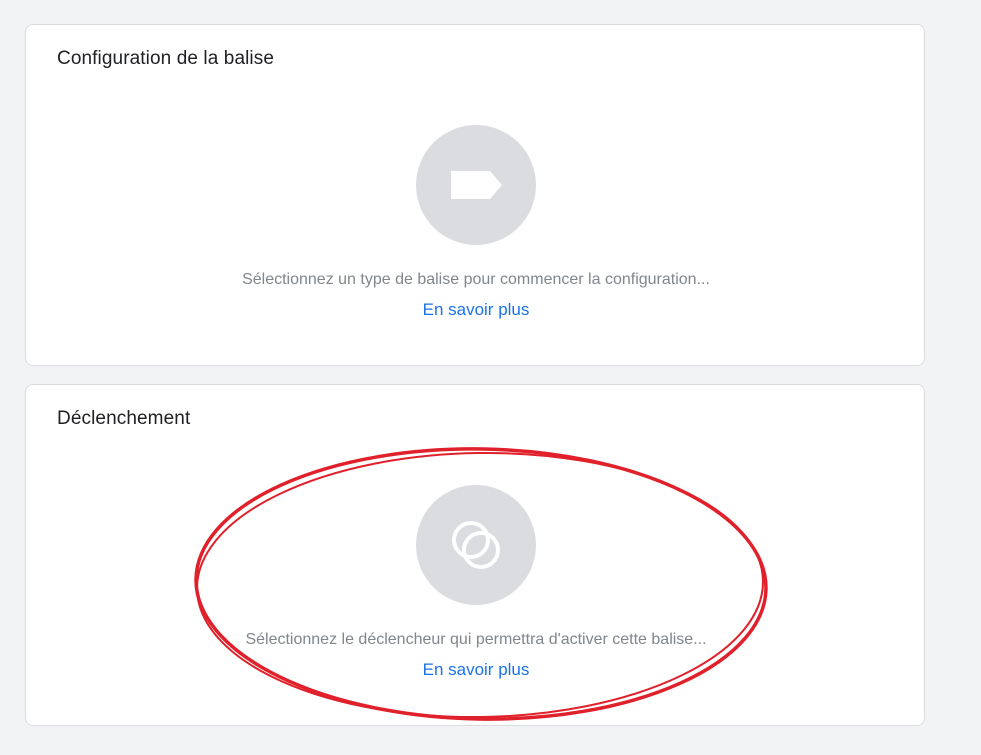  I want to click on triggering-title: Déclenchement, so click(124, 418).